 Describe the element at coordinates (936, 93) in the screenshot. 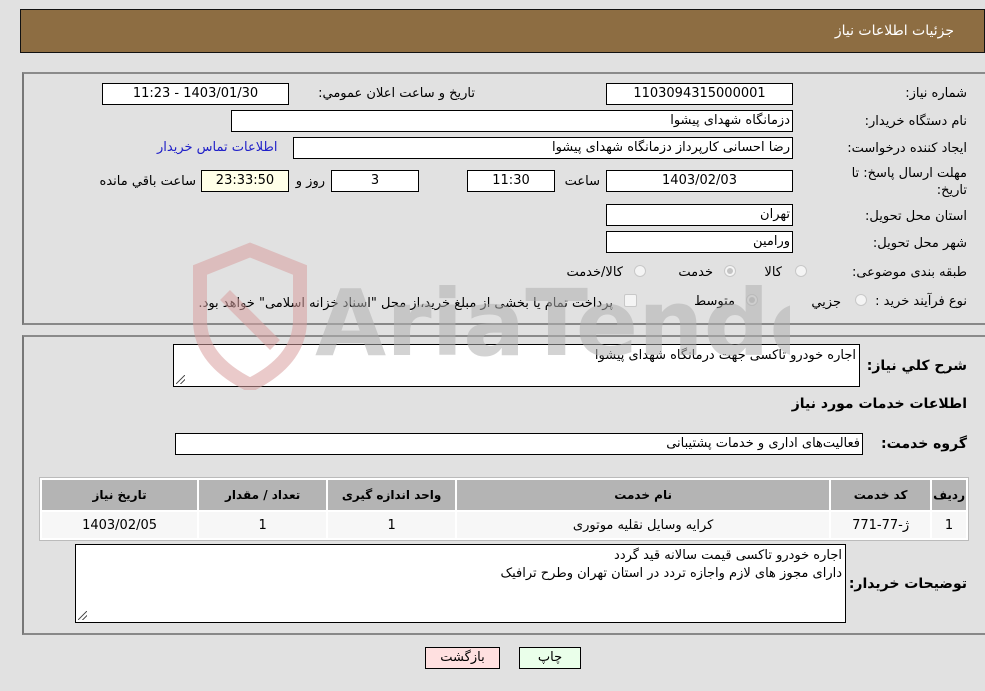

I see `need-number-label: شماره نیاز:` at that location.